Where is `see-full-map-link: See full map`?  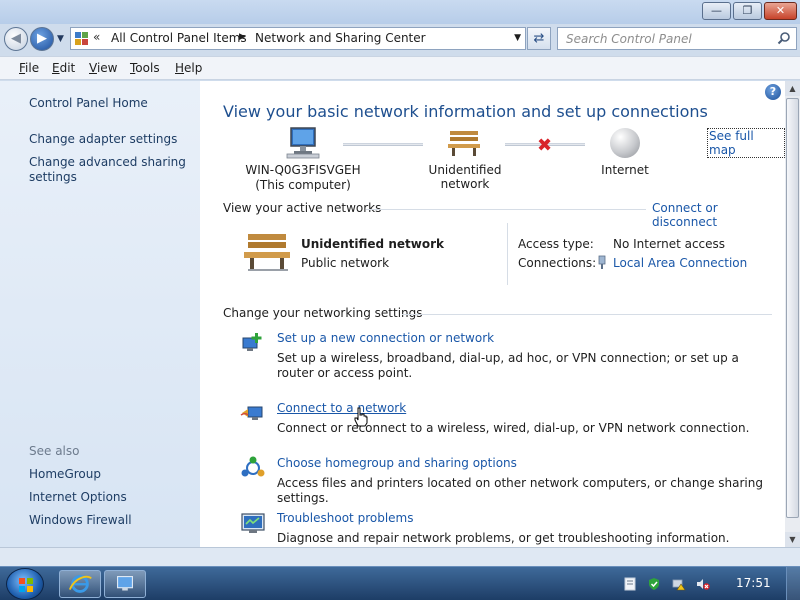
see-full-map-link: See full map is located at coordinates (746, 143).